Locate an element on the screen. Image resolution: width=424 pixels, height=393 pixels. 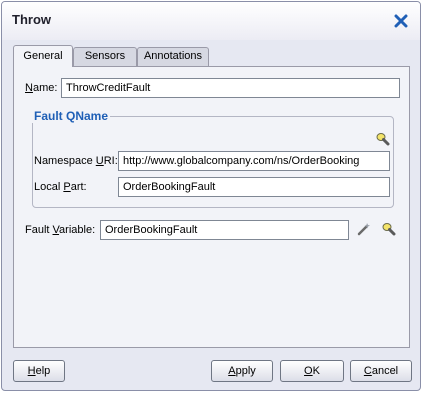
help-button: Help is located at coordinates (39, 371).